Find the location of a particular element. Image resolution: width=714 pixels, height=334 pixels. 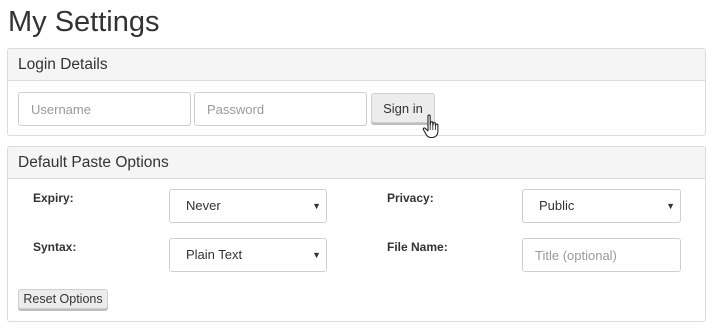

hand-pointer-icon is located at coordinates (430, 126).